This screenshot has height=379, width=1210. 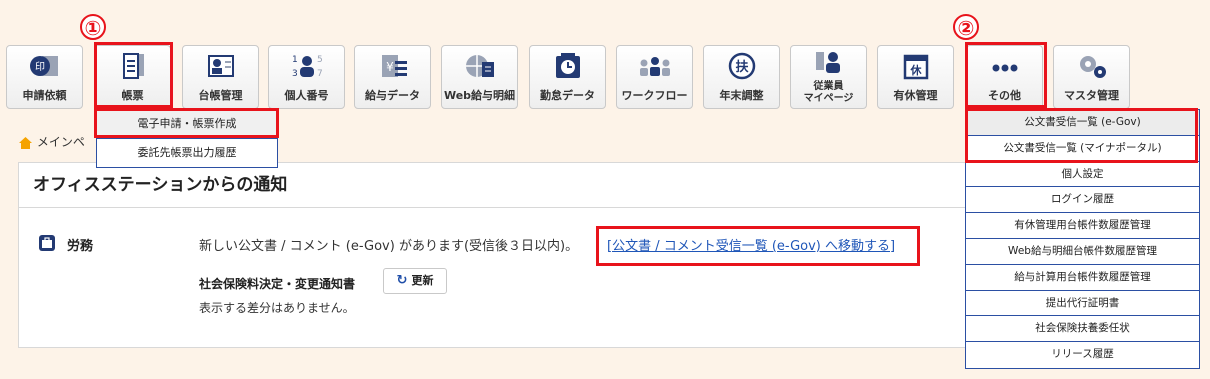 What do you see at coordinates (654, 95) in the screenshot?
I see `toolbar-item-label: ワークフロー` at bounding box center [654, 95].